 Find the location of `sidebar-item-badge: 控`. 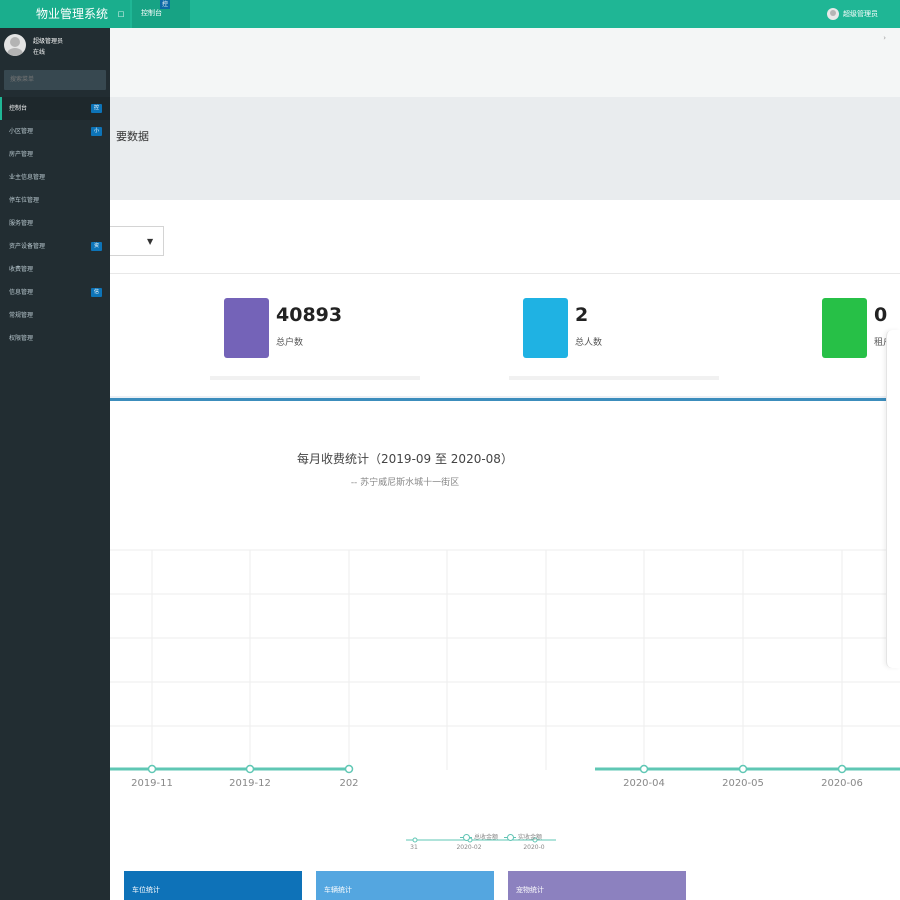

sidebar-item-badge: 控 is located at coordinates (96, 108).